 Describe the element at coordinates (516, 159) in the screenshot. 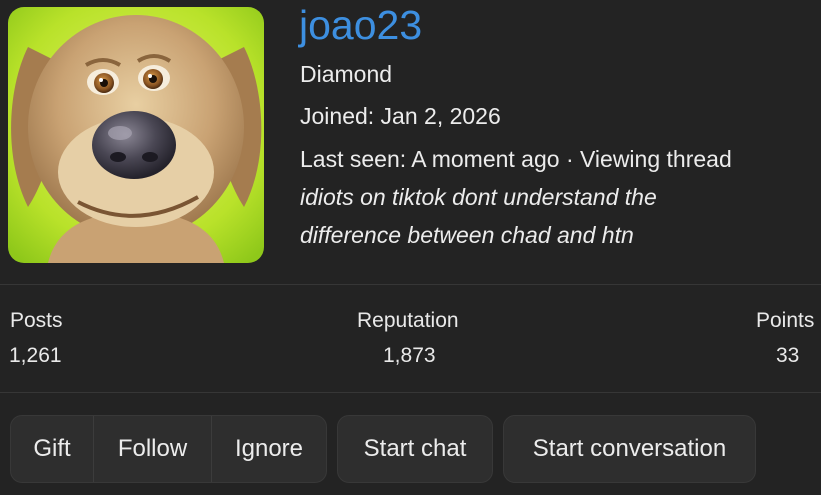

I see `last-seen: Last seen: A moment ago · Viewing thread` at that location.